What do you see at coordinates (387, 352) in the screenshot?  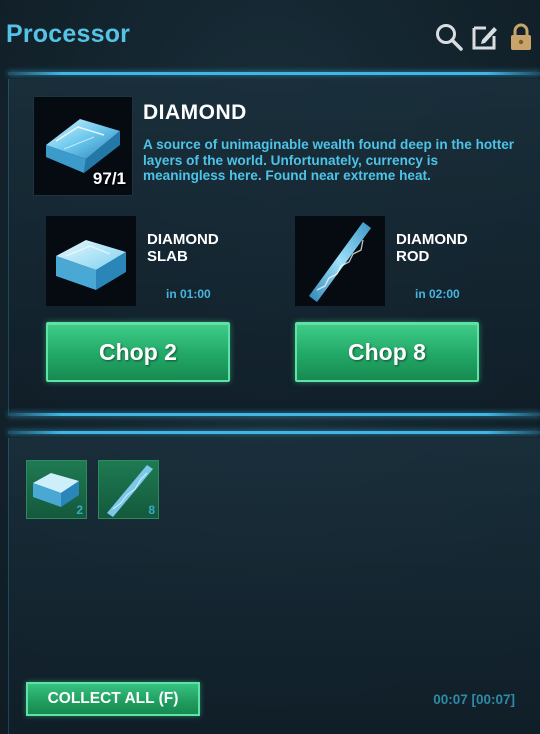 I see `chop-rod-button: Chop 8` at bounding box center [387, 352].